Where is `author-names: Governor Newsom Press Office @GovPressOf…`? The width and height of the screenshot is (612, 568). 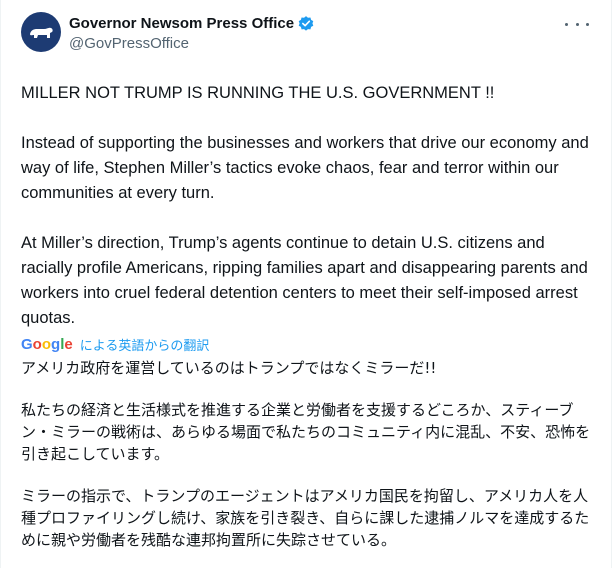
author-names: Governor Newsom Press Office @GovPressOf… is located at coordinates (192, 33).